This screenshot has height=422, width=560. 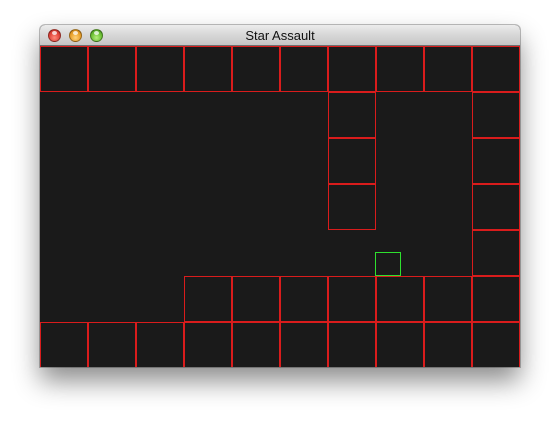 What do you see at coordinates (388, 264) in the screenshot?
I see `player-ship` at bounding box center [388, 264].